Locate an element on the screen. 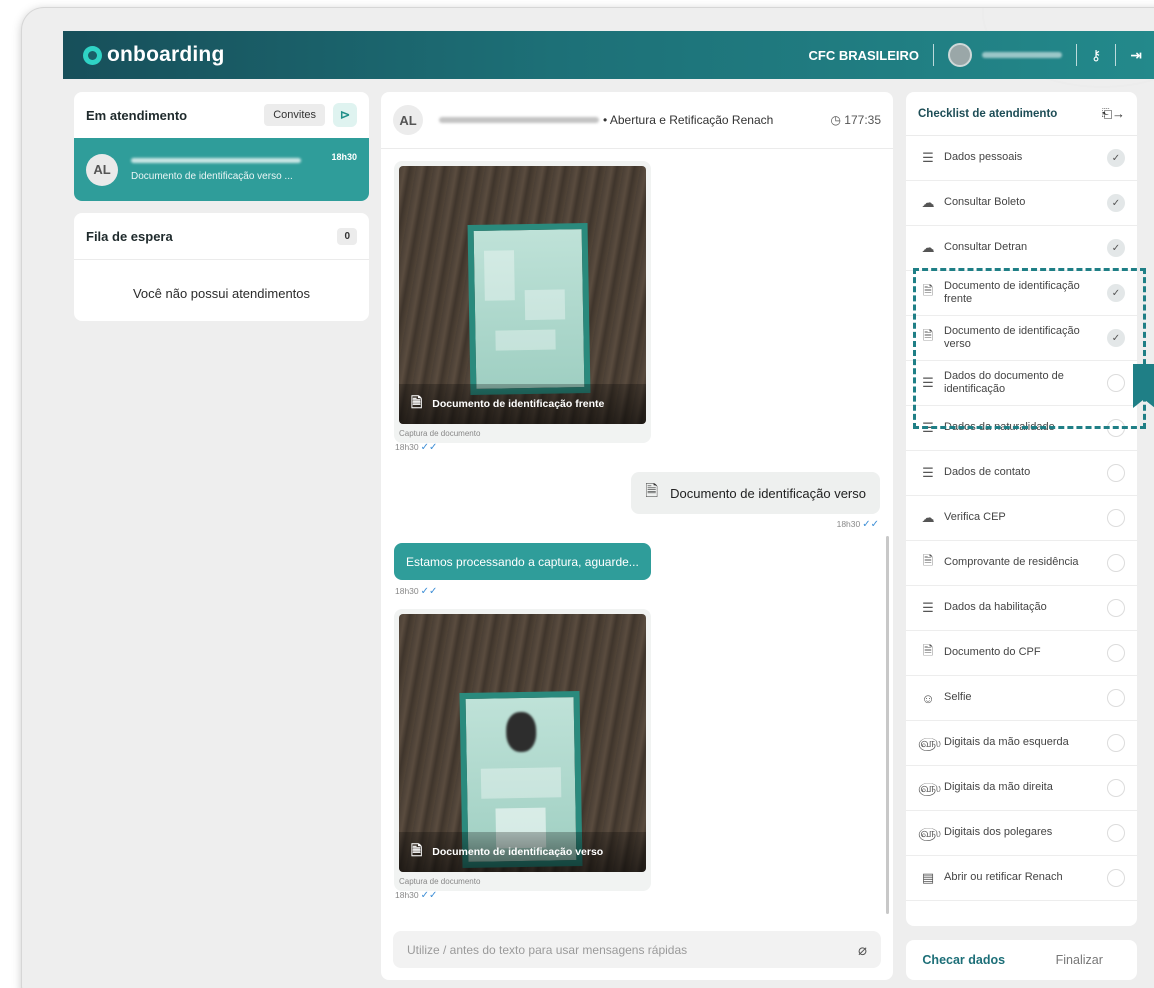  server-icon: ▤ is located at coordinates (928, 877).